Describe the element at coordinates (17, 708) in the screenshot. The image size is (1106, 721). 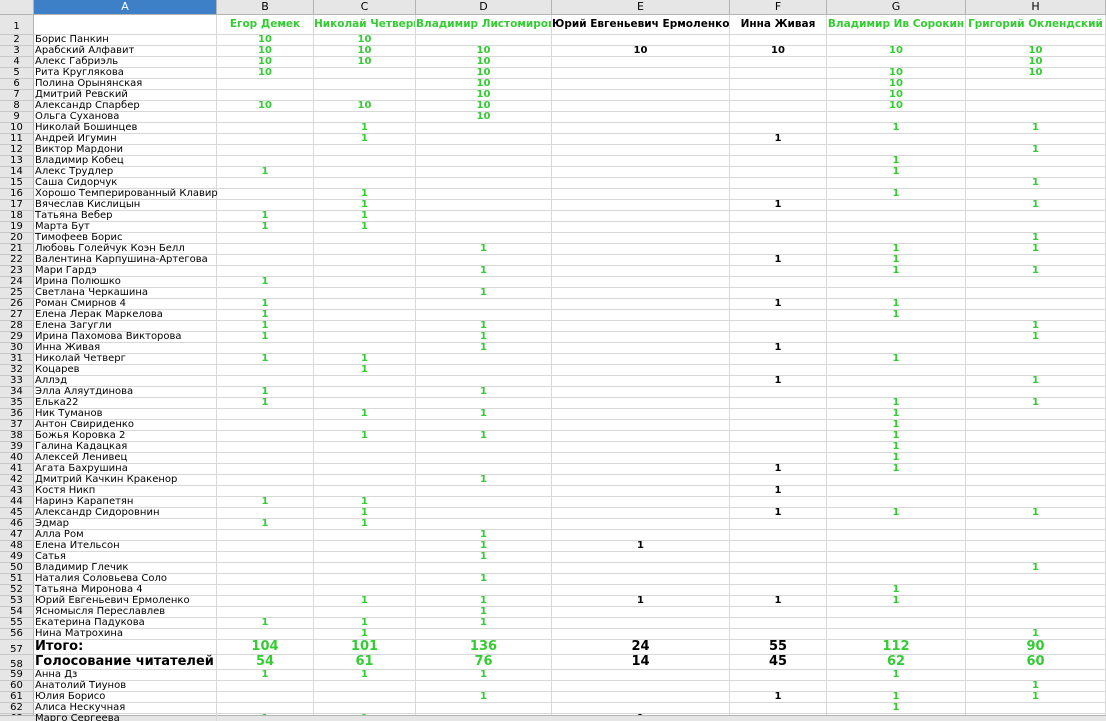
I see `row-header: 62` at that location.